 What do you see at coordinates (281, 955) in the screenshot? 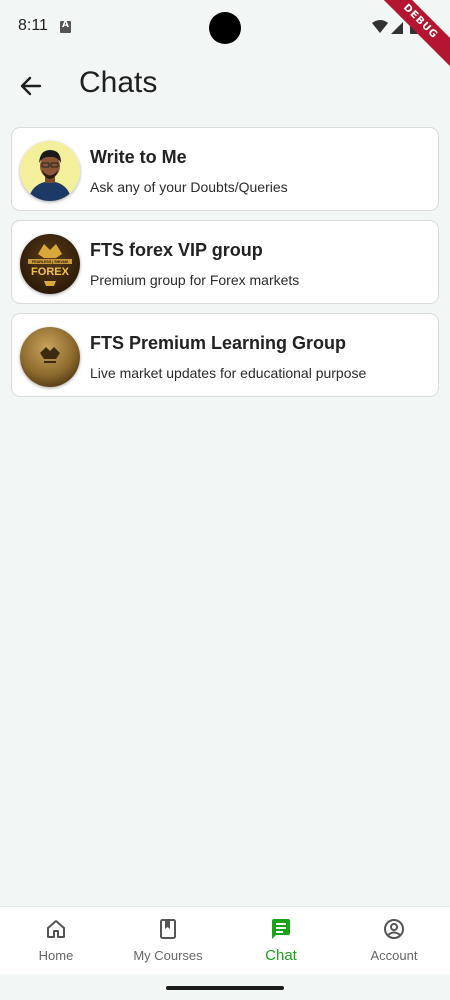
I see `nav-label: Chat` at bounding box center [281, 955].